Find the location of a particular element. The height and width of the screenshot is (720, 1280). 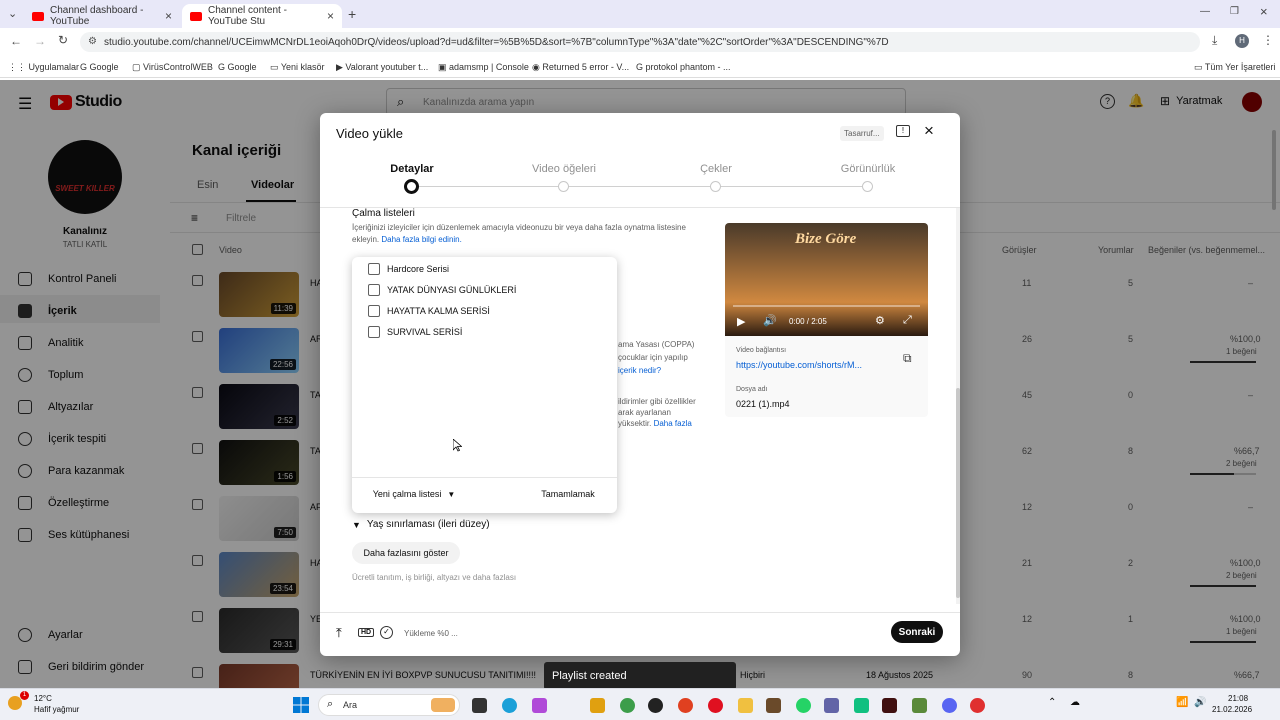

task-view-icon is located at coordinates (479, 705).